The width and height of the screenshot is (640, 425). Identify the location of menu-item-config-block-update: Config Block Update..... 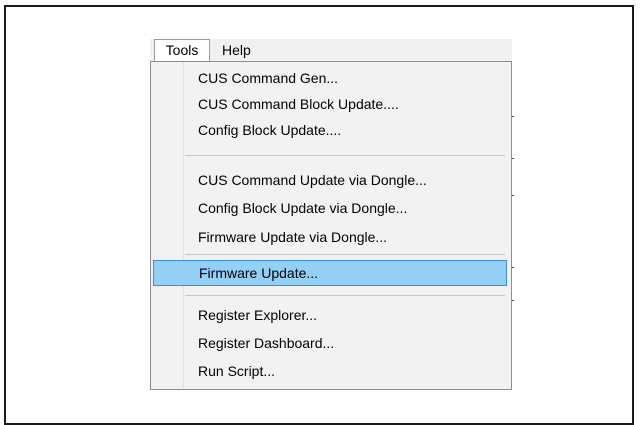
(331, 130).